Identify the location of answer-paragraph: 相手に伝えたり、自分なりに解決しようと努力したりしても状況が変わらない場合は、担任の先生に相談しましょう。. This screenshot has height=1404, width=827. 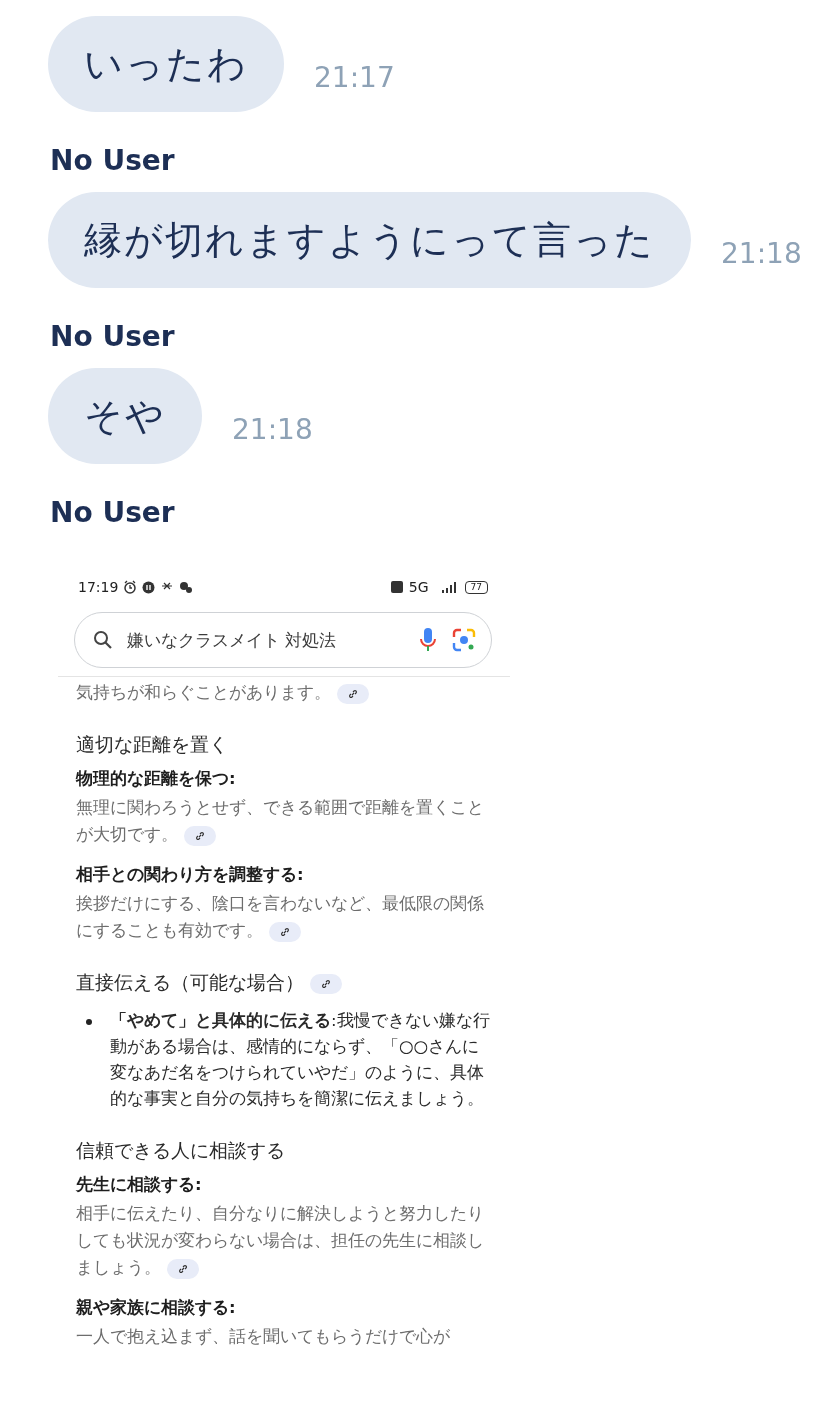
(280, 1242).